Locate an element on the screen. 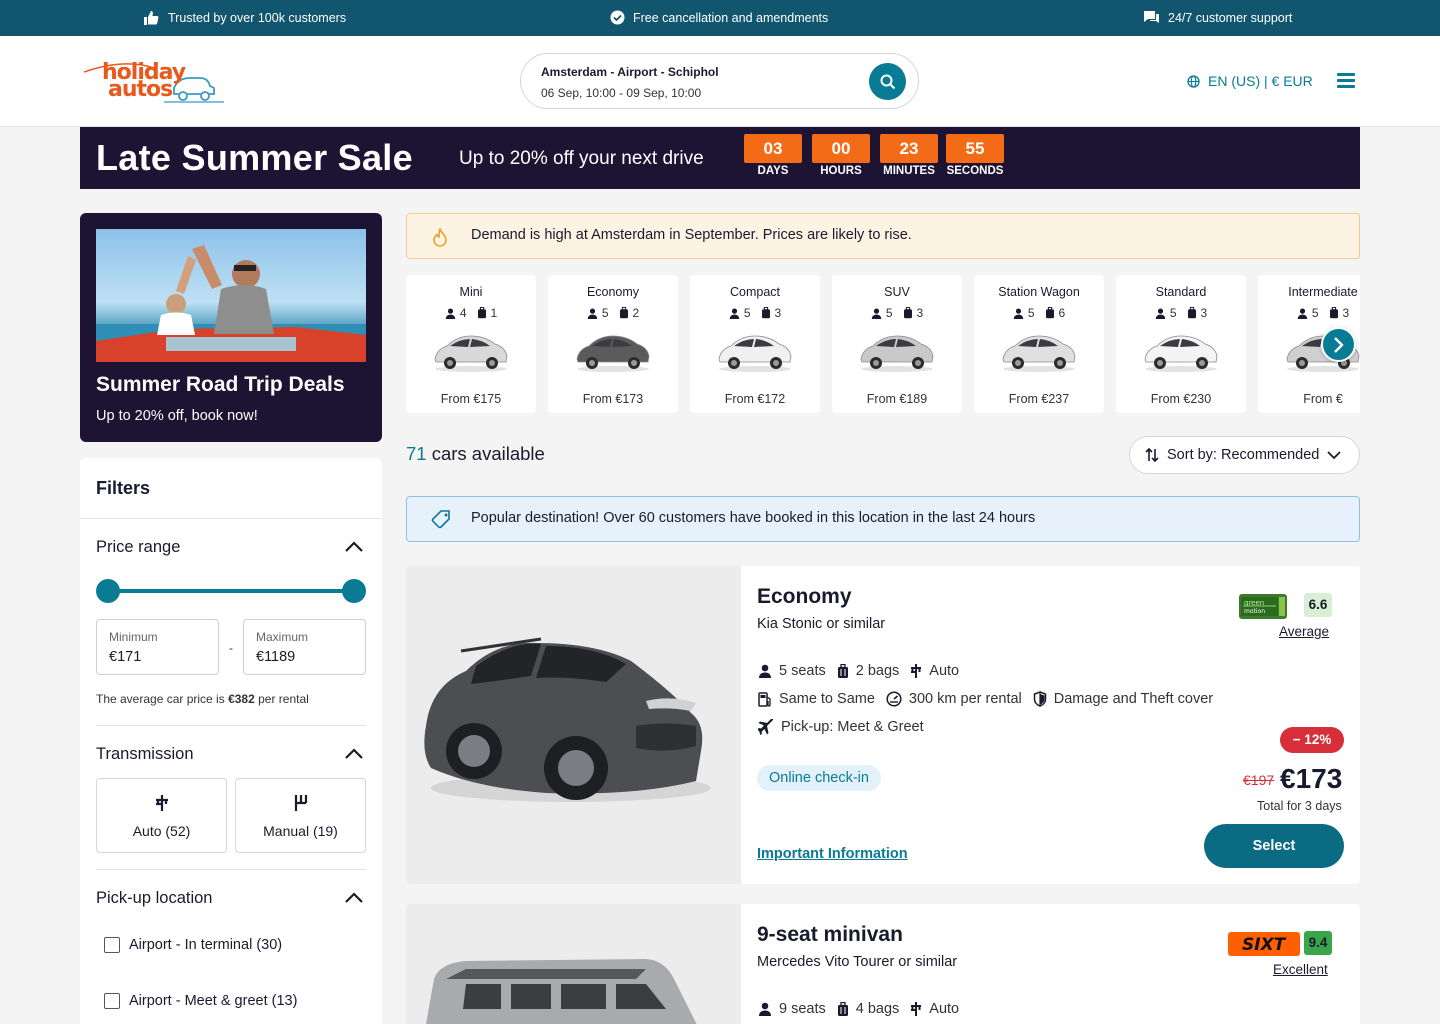 This screenshot has width=1440, height=1024. category-bags: 6 is located at coordinates (1062, 313).